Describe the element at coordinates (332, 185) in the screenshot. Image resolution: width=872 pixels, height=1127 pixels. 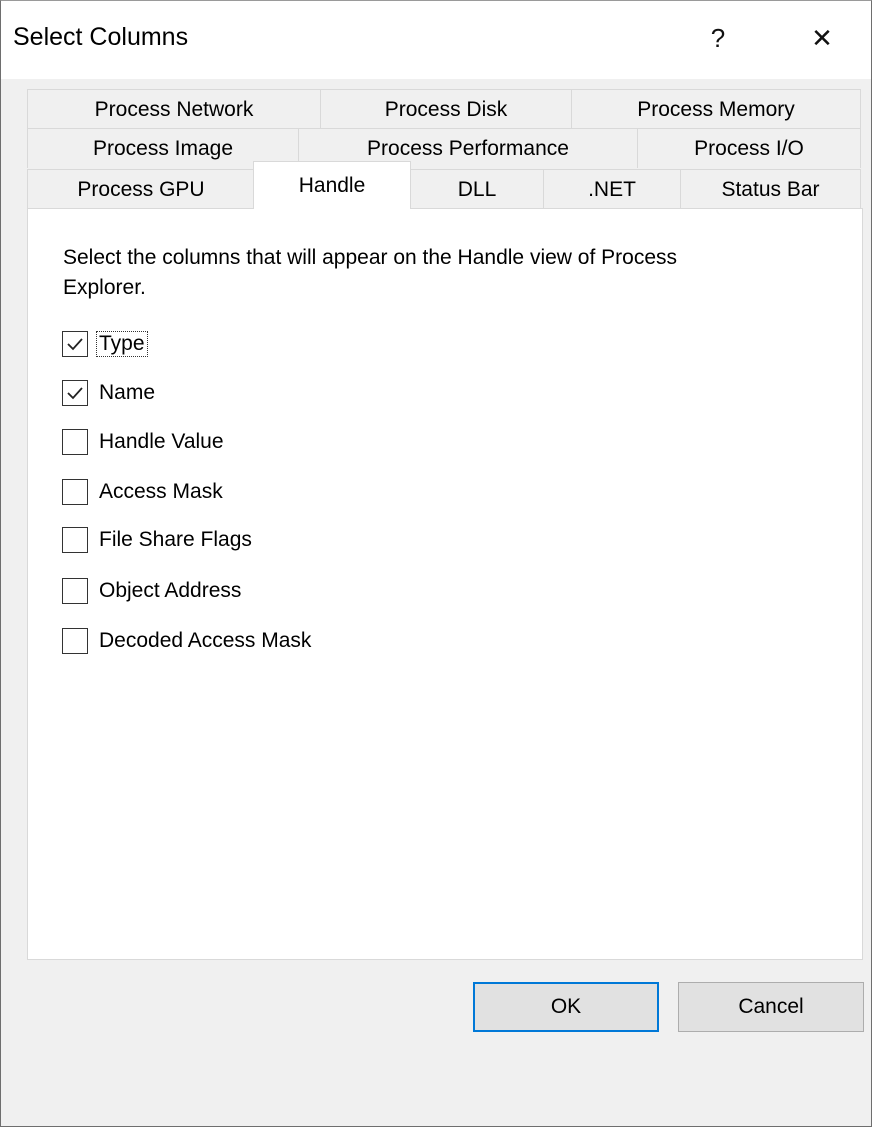
I see `tab-handle: Handle` at that location.